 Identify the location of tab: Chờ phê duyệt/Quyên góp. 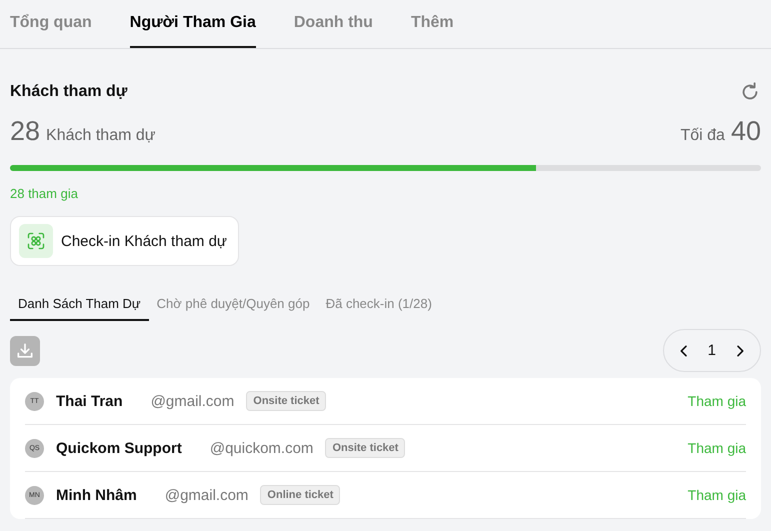
(233, 305).